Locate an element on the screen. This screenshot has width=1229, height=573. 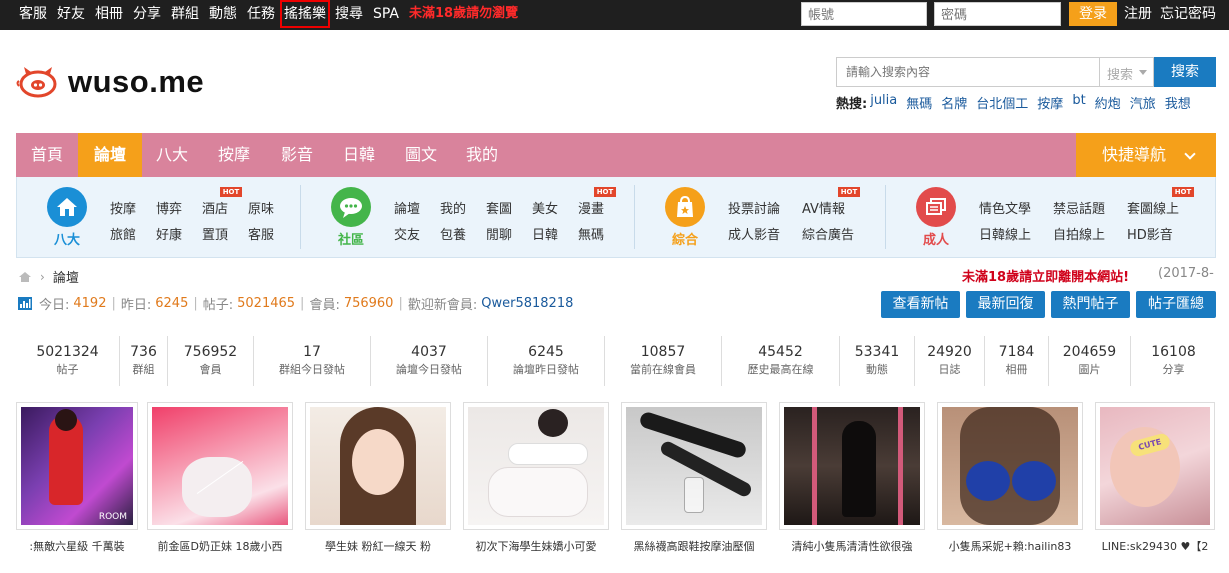
pig-logo-icon is located at coordinates (36, 82).